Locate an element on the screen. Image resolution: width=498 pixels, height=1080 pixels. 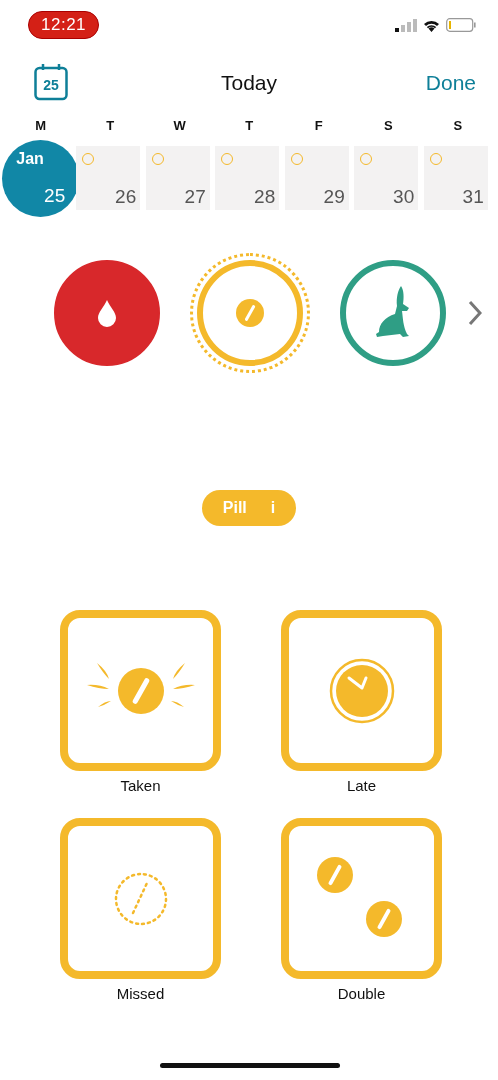
option-label: Double is located at coordinates (361, 993).